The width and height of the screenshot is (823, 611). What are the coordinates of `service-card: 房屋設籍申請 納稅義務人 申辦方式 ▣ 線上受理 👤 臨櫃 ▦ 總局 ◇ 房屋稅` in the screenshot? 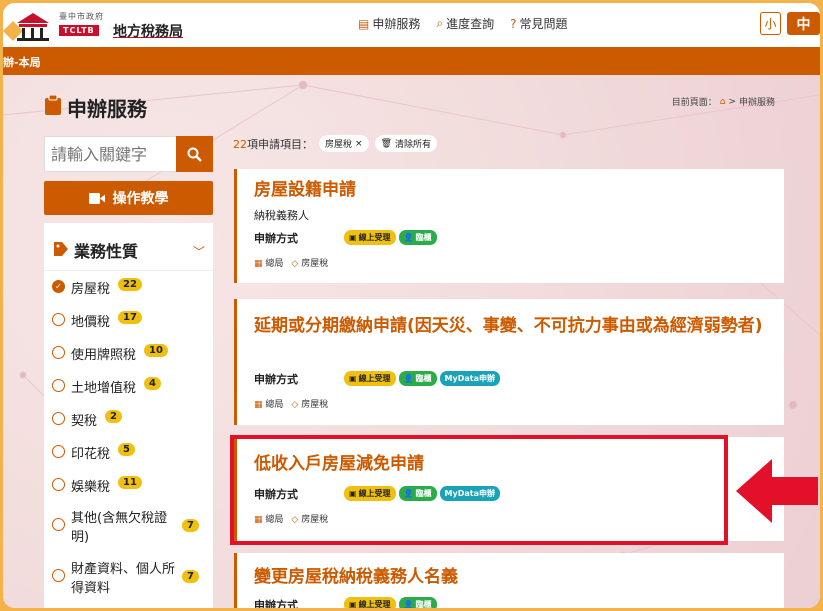 It's located at (509, 226).